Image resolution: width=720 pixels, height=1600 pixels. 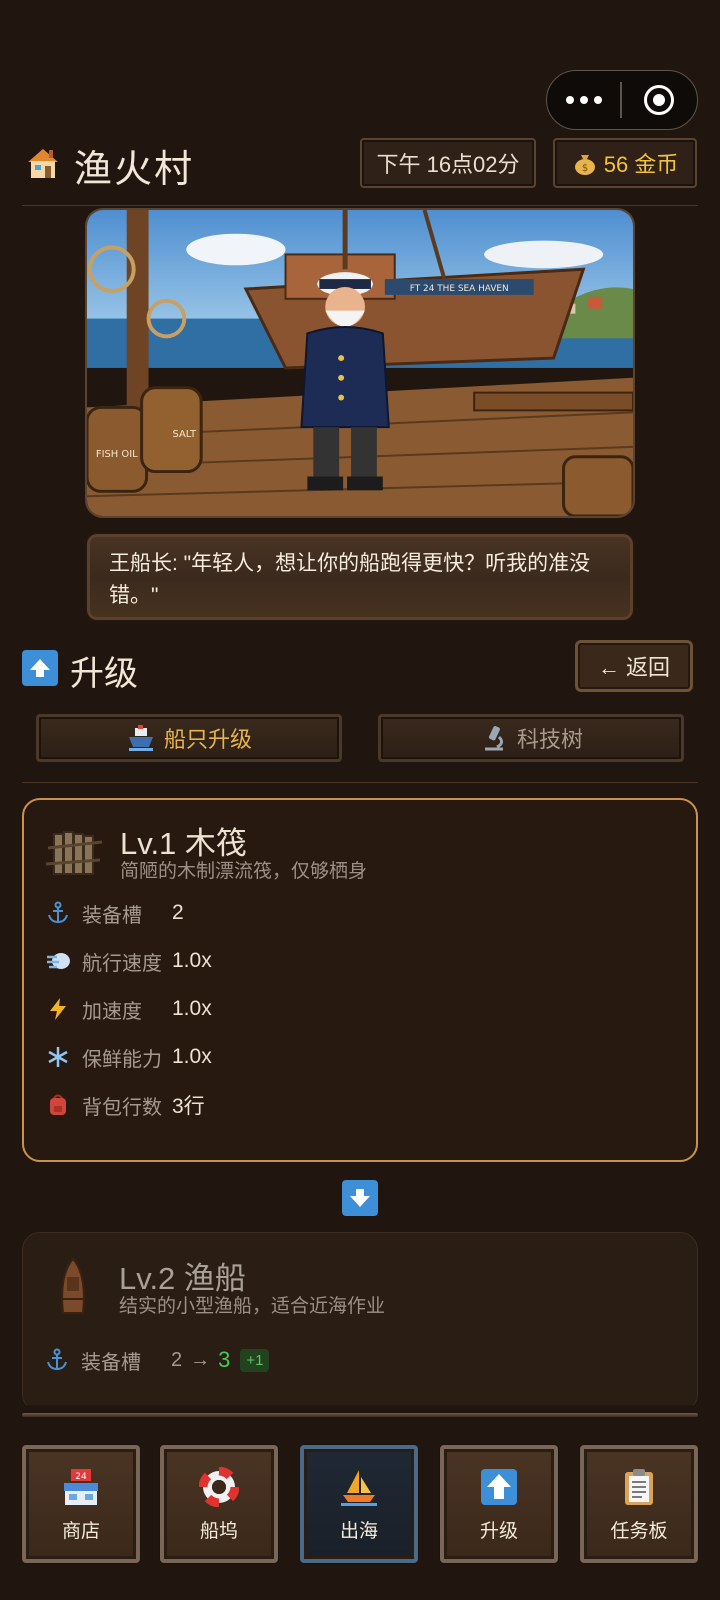 What do you see at coordinates (639, 1487) in the screenshot?
I see `clipboard-icon` at bounding box center [639, 1487].